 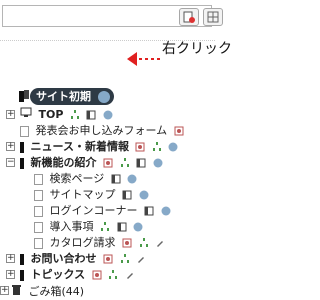 I want to click on root-node: サイト初期, so click(x=72, y=96).